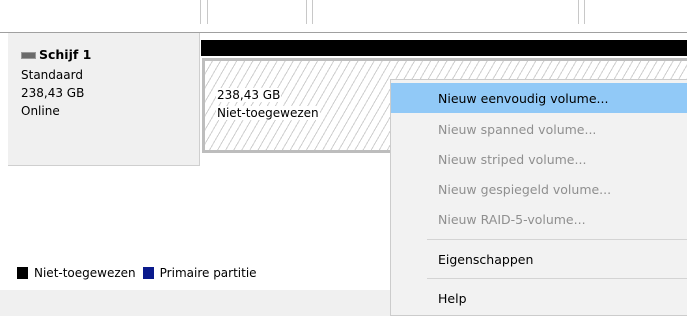 This screenshot has height=316, width=687. Describe the element at coordinates (208, 273) in the screenshot. I see `legend-primary-partition-label: Primaire partitie` at that location.